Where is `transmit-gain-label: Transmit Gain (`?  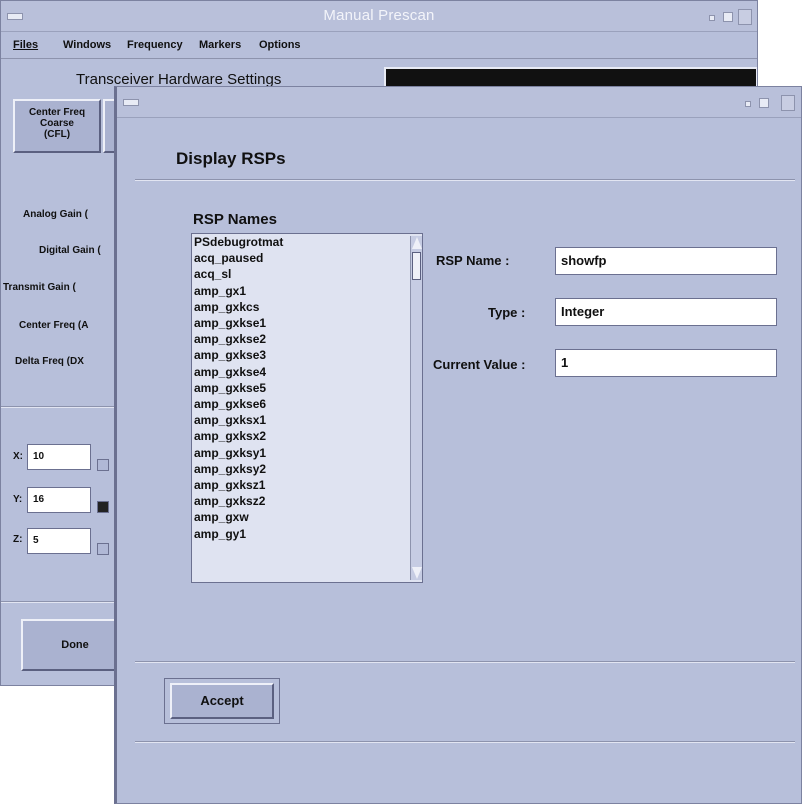
transmit-gain-label: Transmit Gain ( is located at coordinates (39, 287).